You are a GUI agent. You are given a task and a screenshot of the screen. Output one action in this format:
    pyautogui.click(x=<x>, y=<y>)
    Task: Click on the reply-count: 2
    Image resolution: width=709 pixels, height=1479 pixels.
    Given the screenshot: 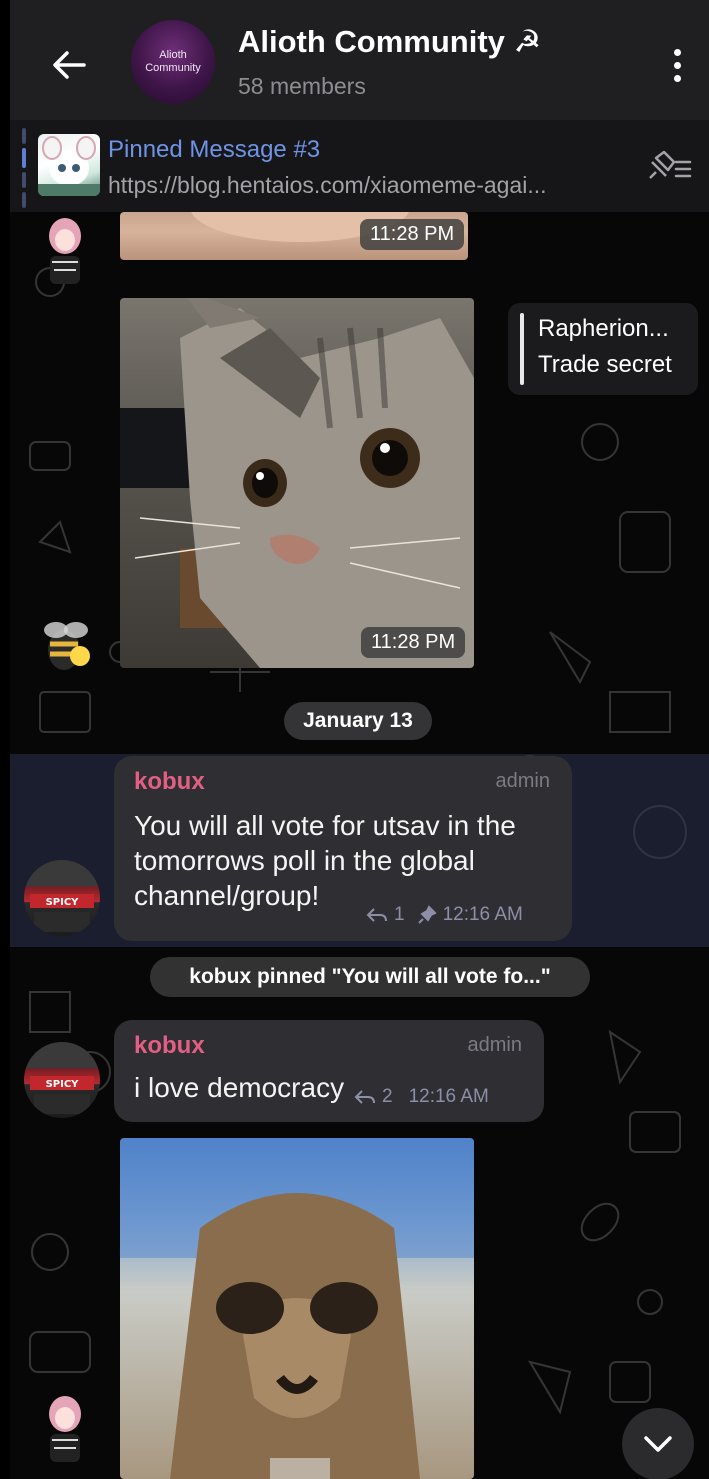 What is the action you would take?
    pyautogui.click(x=387, y=1096)
    